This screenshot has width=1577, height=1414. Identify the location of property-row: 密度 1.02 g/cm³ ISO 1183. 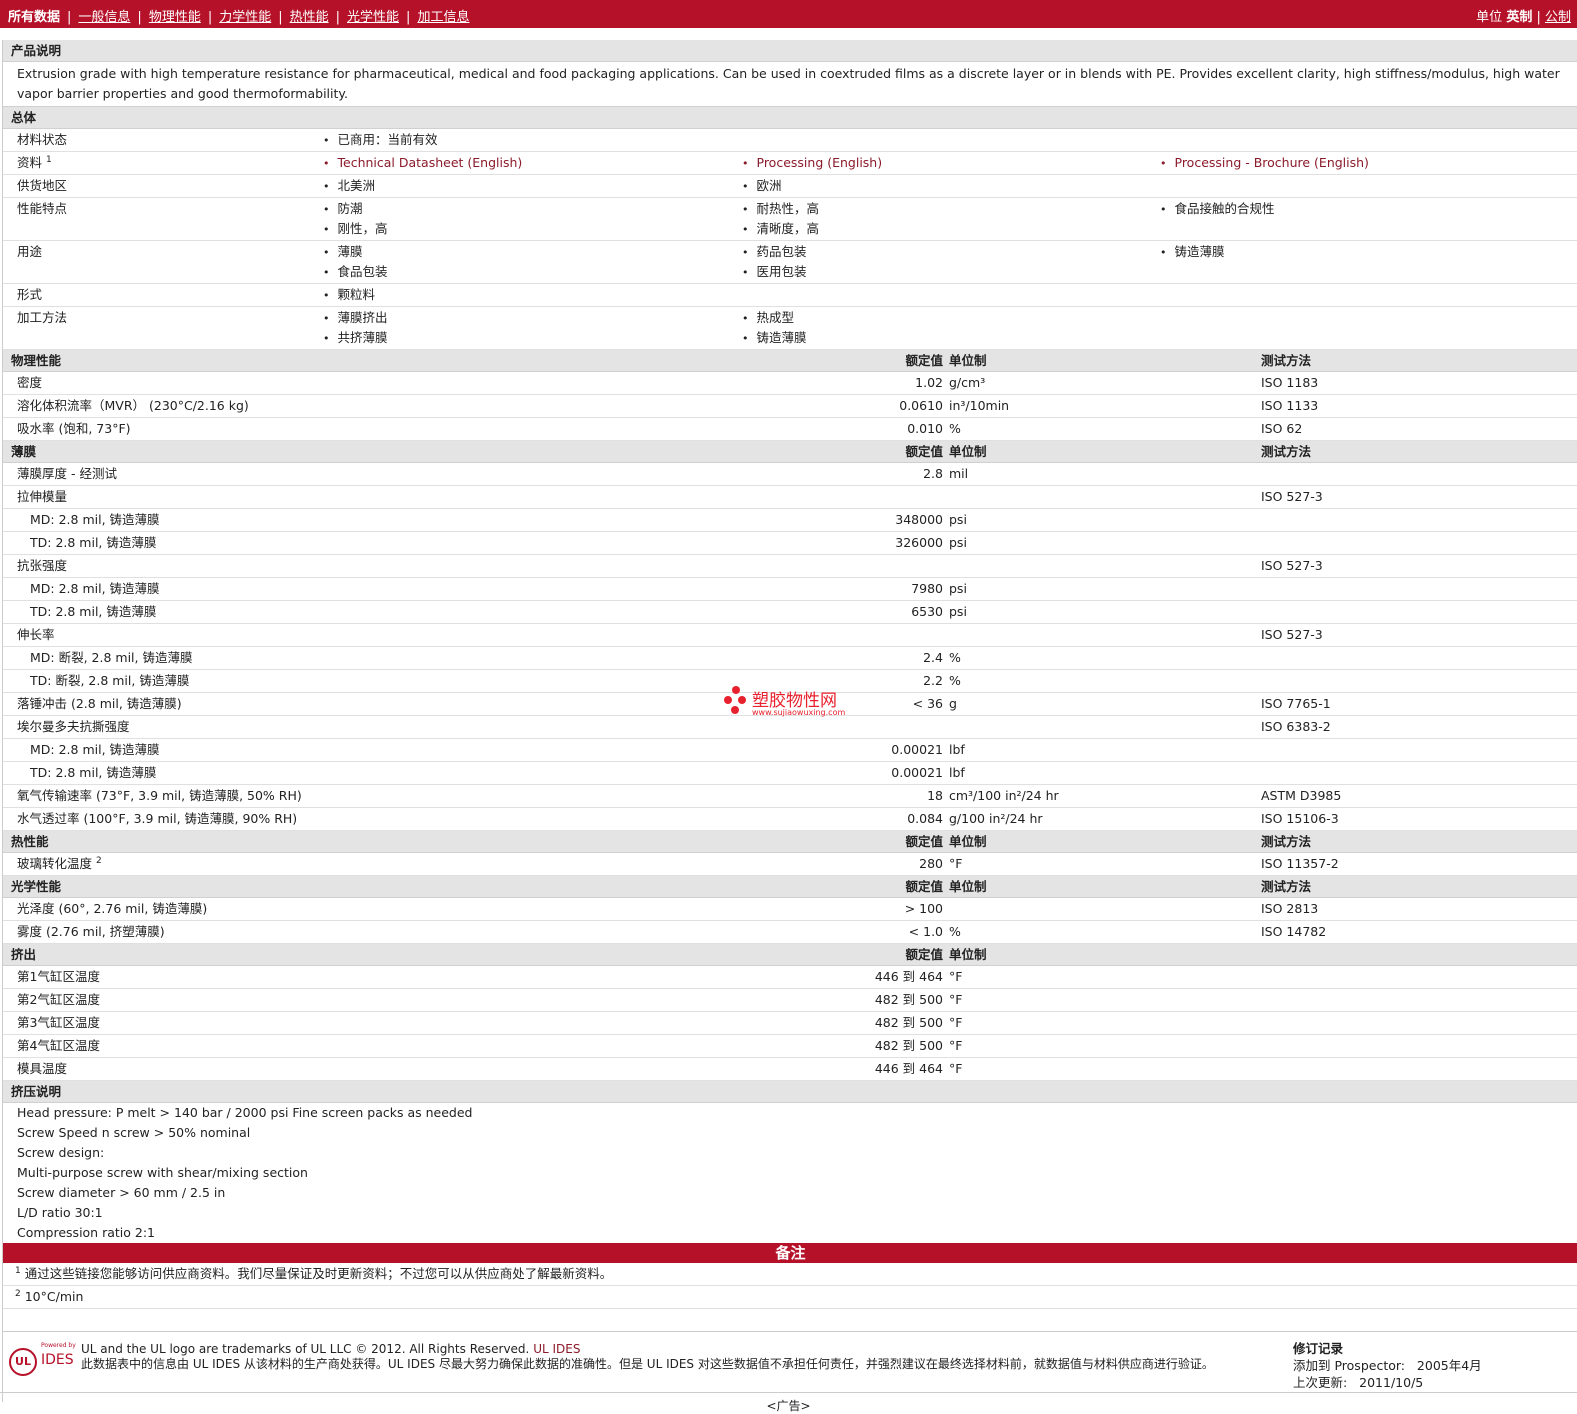
(790, 383).